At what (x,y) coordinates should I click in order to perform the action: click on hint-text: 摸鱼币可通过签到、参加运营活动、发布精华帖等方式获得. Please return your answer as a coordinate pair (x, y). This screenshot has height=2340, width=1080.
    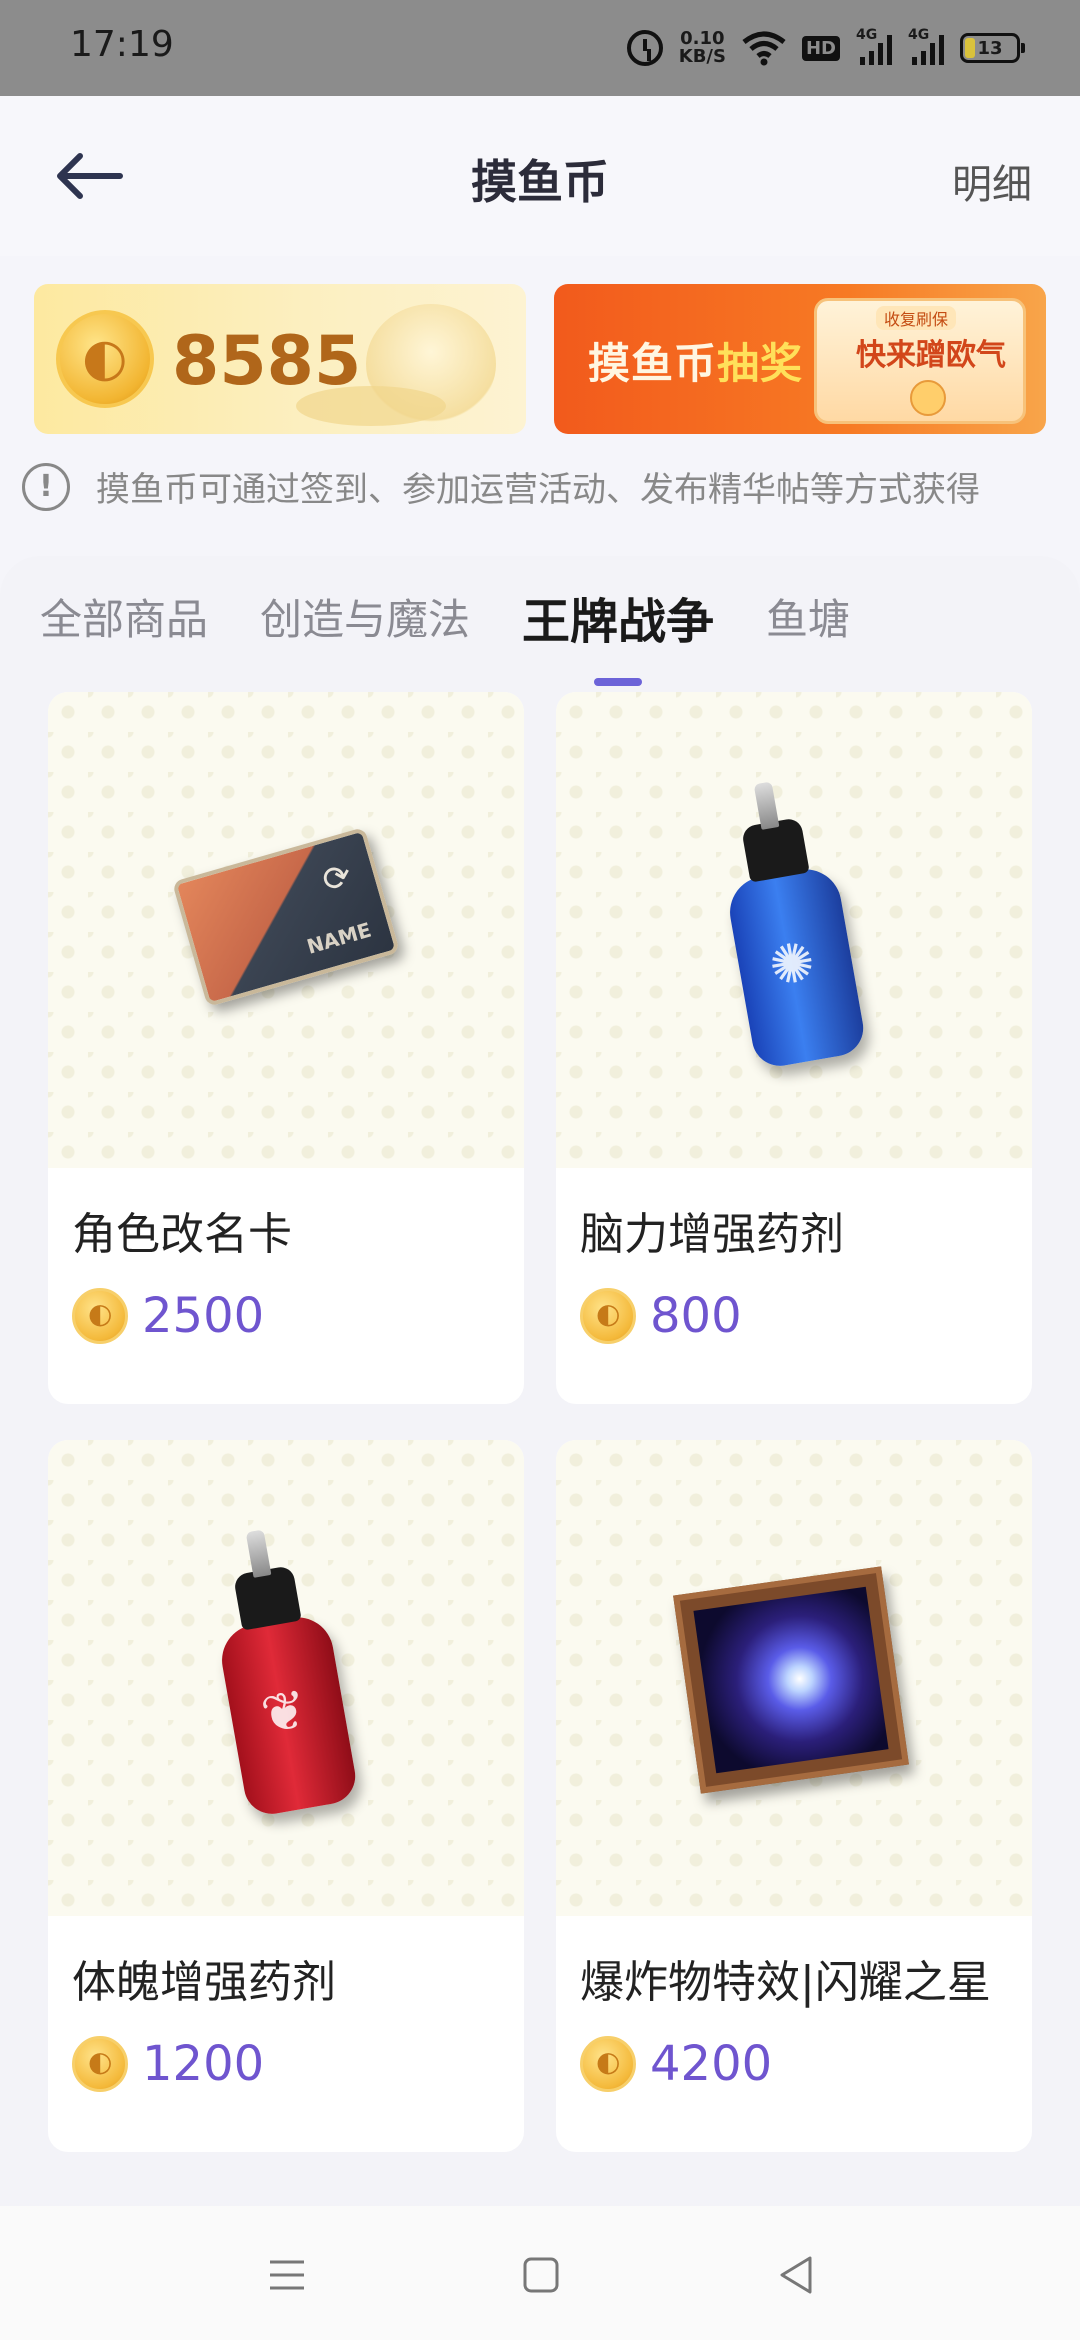
    Looking at the image, I should click on (538, 490).